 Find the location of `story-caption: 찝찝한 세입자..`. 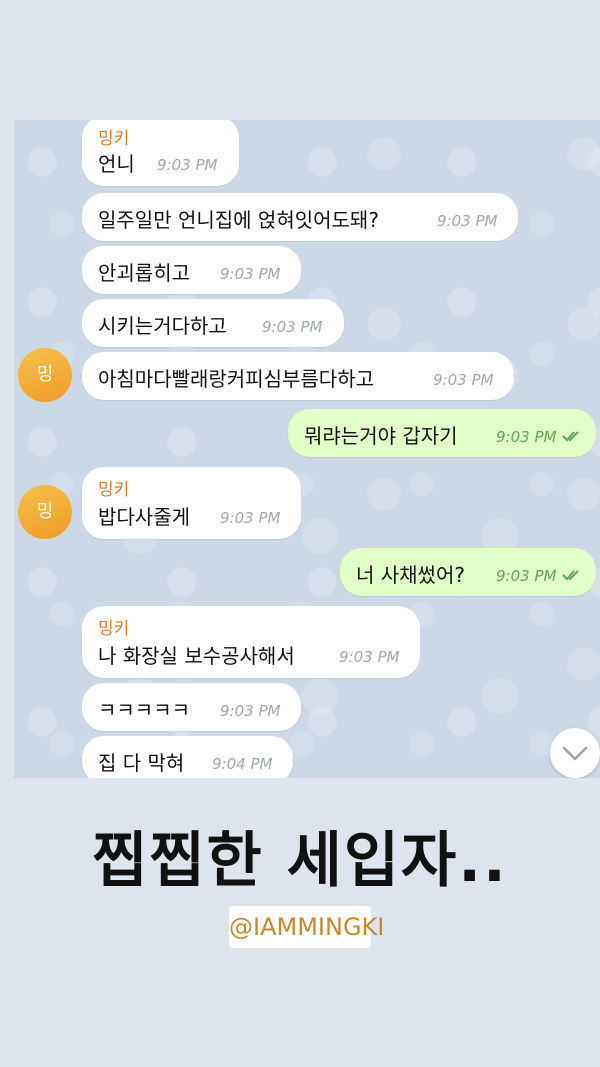

story-caption: 찝찝한 세입자.. is located at coordinates (300, 861).